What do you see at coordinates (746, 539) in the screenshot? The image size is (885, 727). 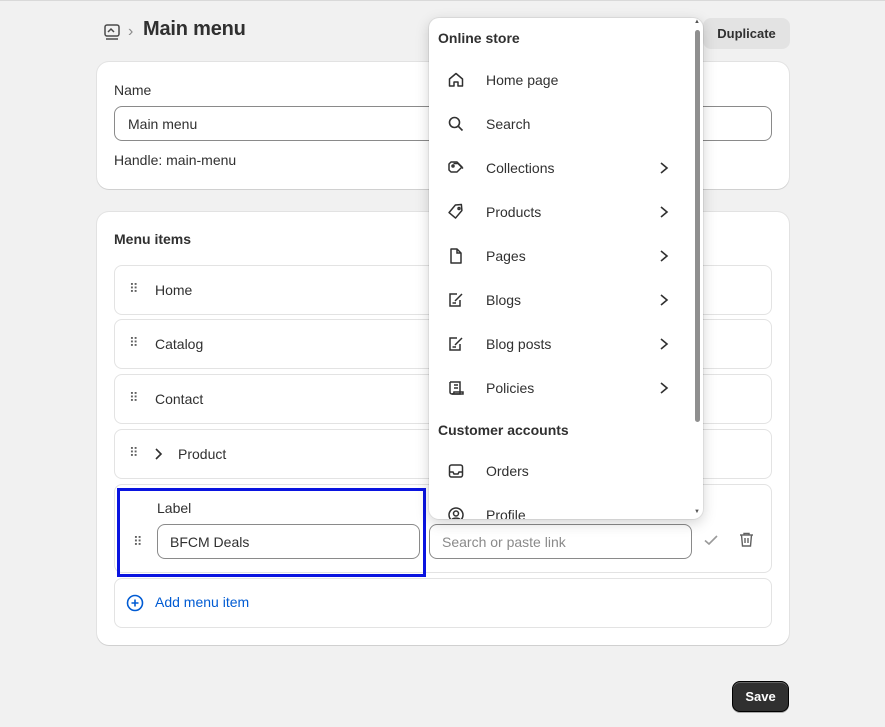 I see `trash-icon` at bounding box center [746, 539].